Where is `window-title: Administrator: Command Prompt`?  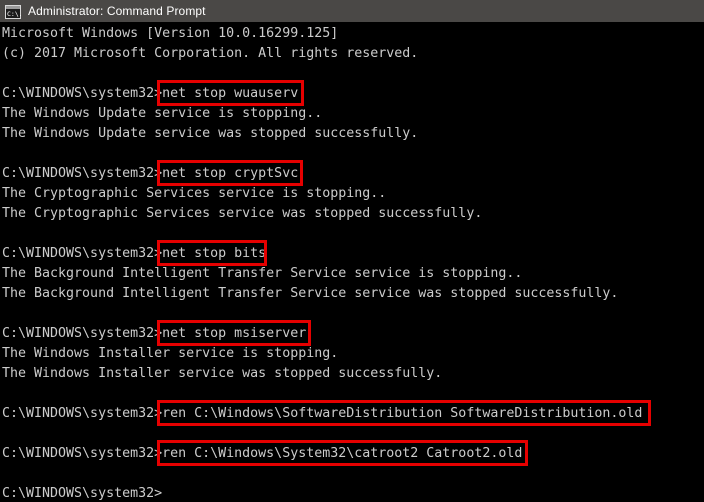 window-title: Administrator: Command Prompt is located at coordinates (117, 11).